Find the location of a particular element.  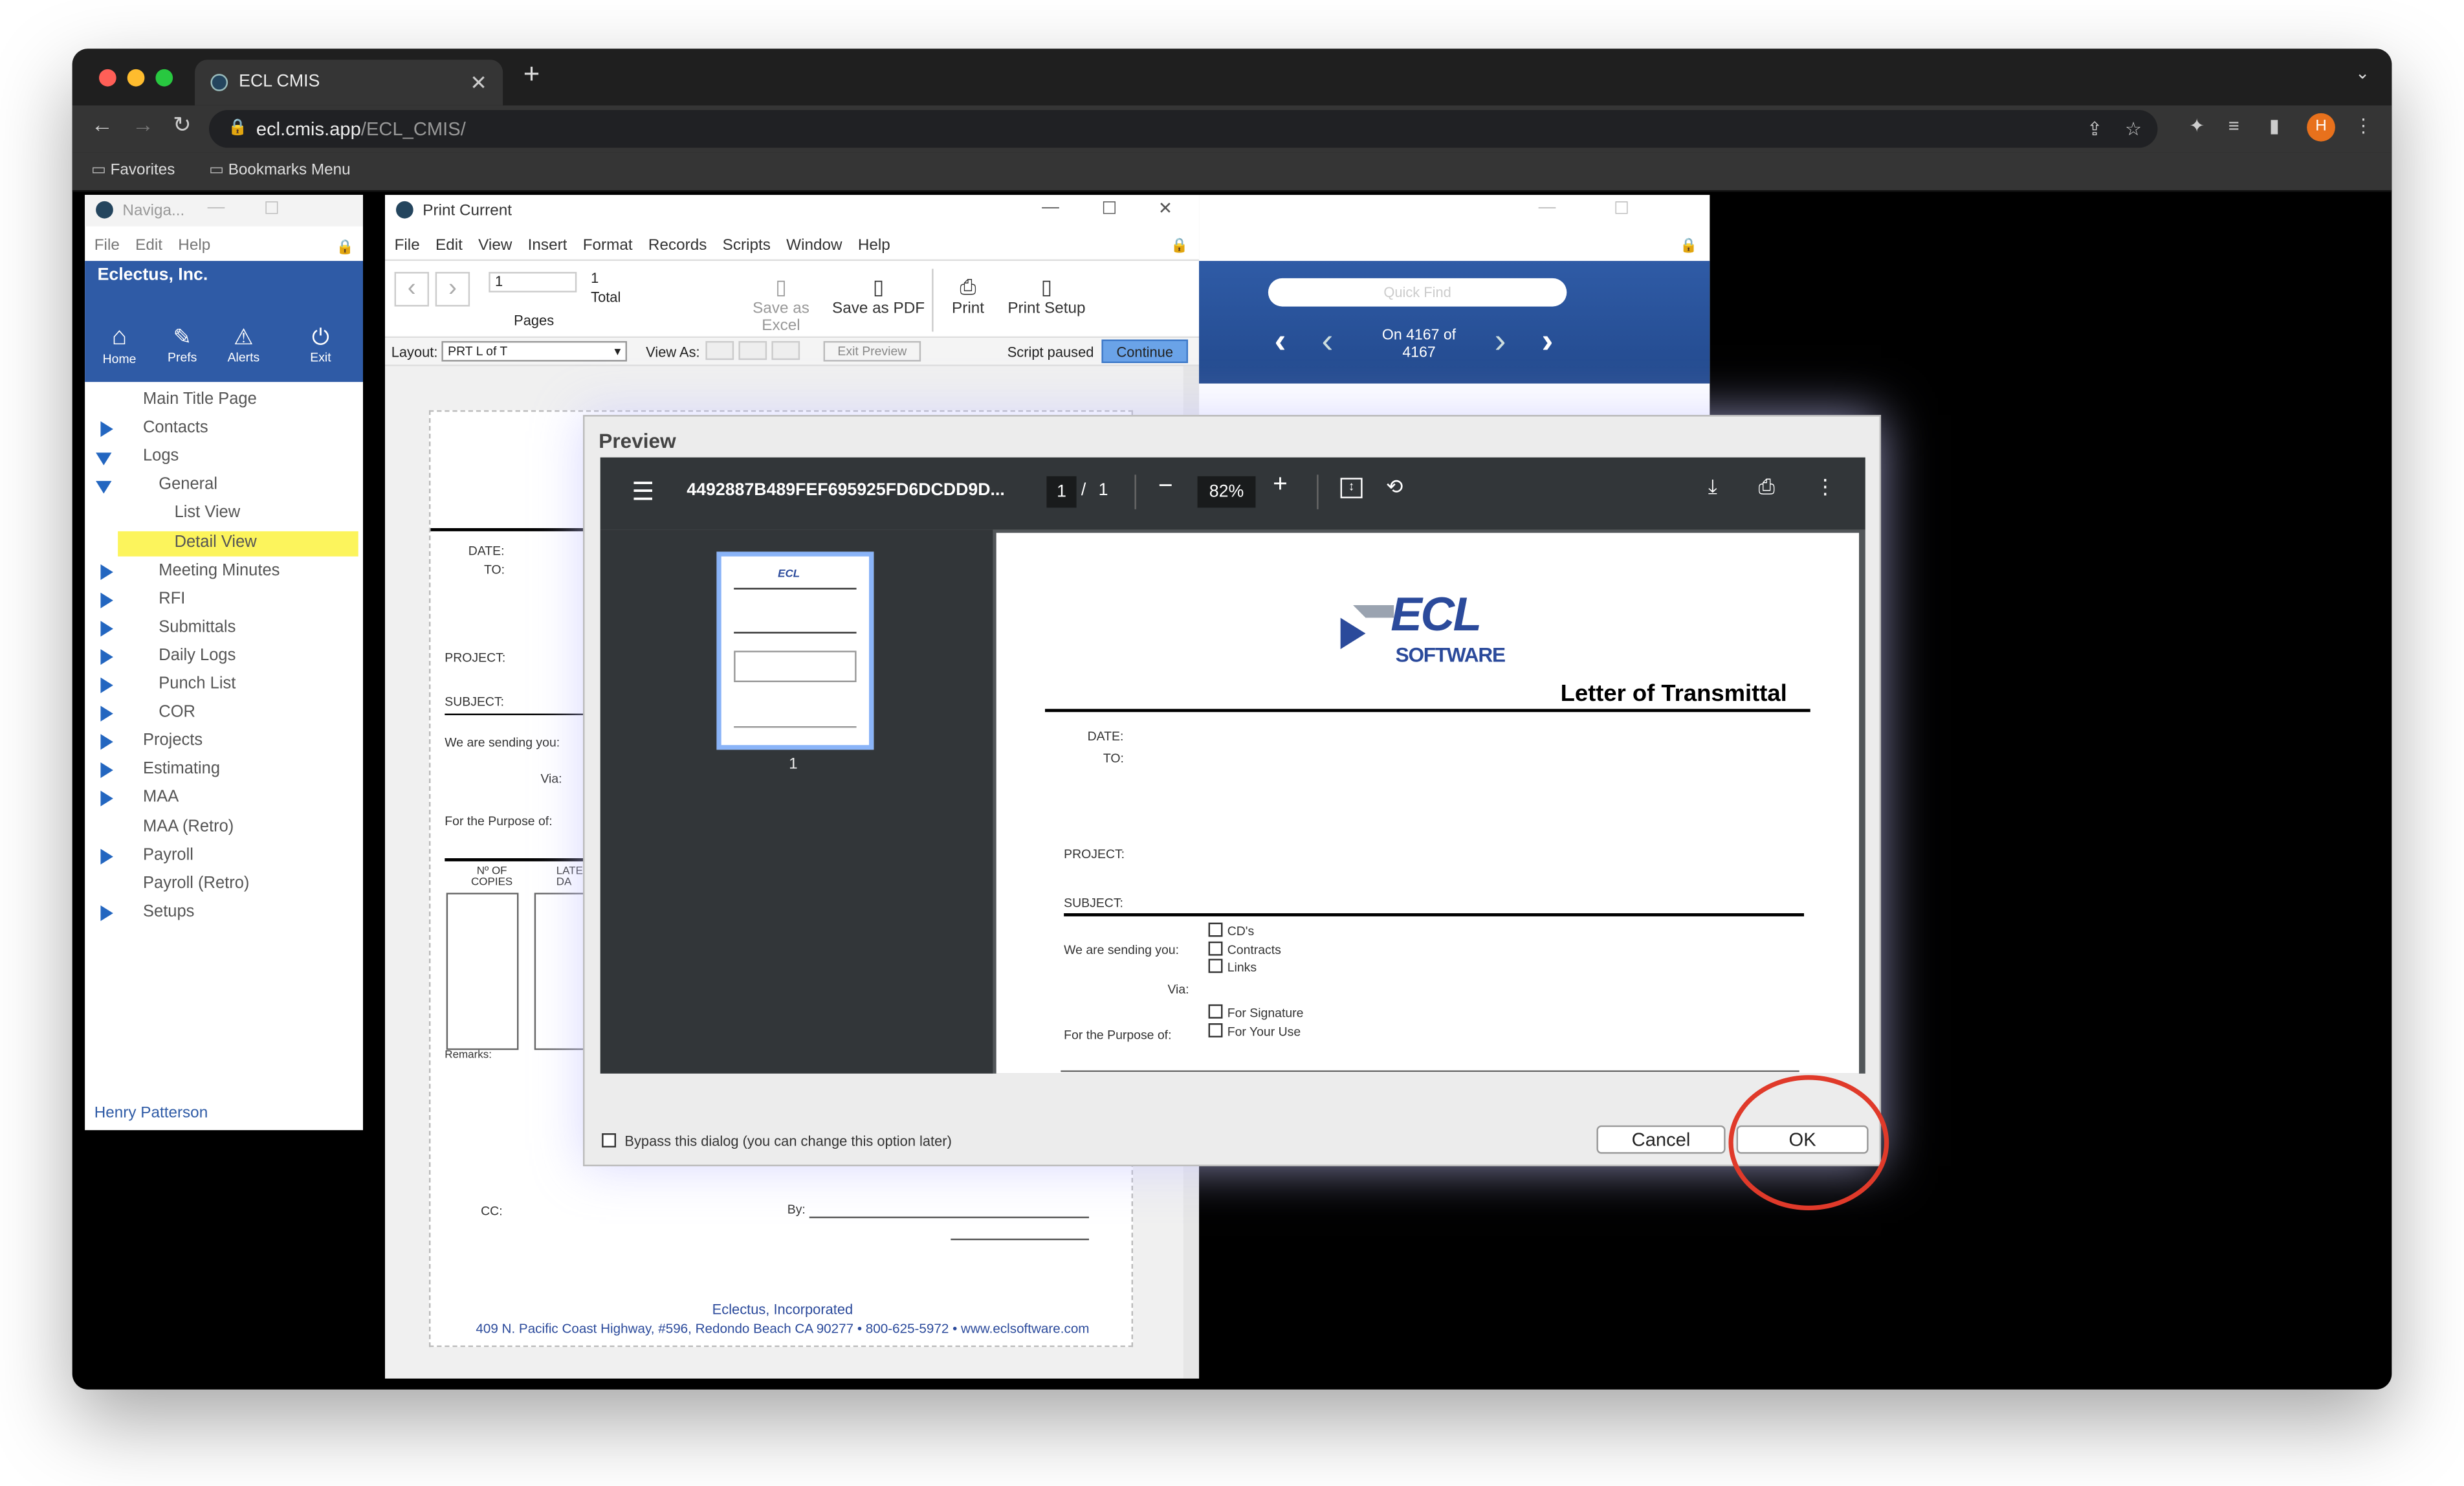

prev-page-button: ‹ is located at coordinates (412, 289).